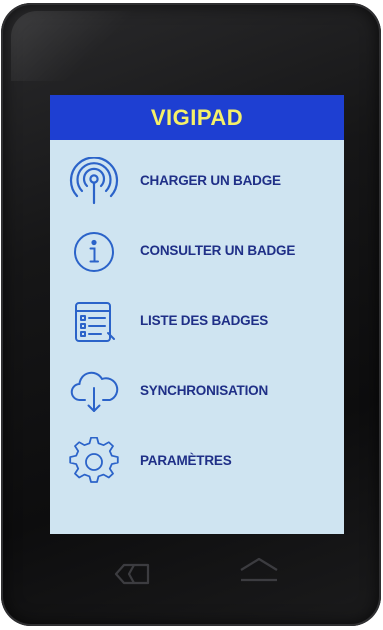 This screenshot has width=383, height=630. What do you see at coordinates (81, 46) in the screenshot?
I see `device-glare` at bounding box center [81, 46].